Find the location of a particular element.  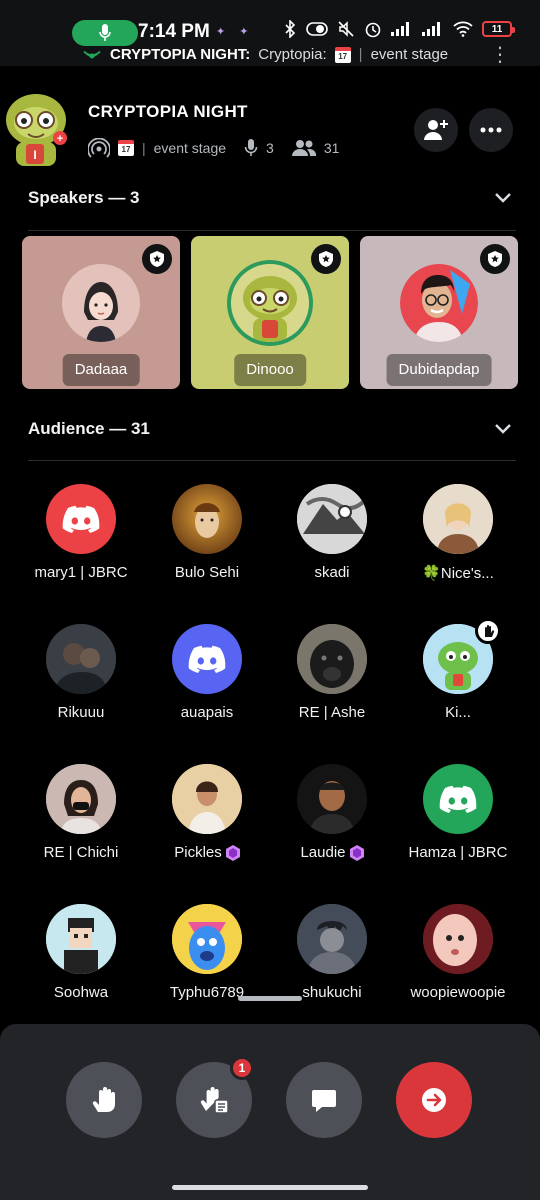

scroll-handle is located at coordinates (270, 998).